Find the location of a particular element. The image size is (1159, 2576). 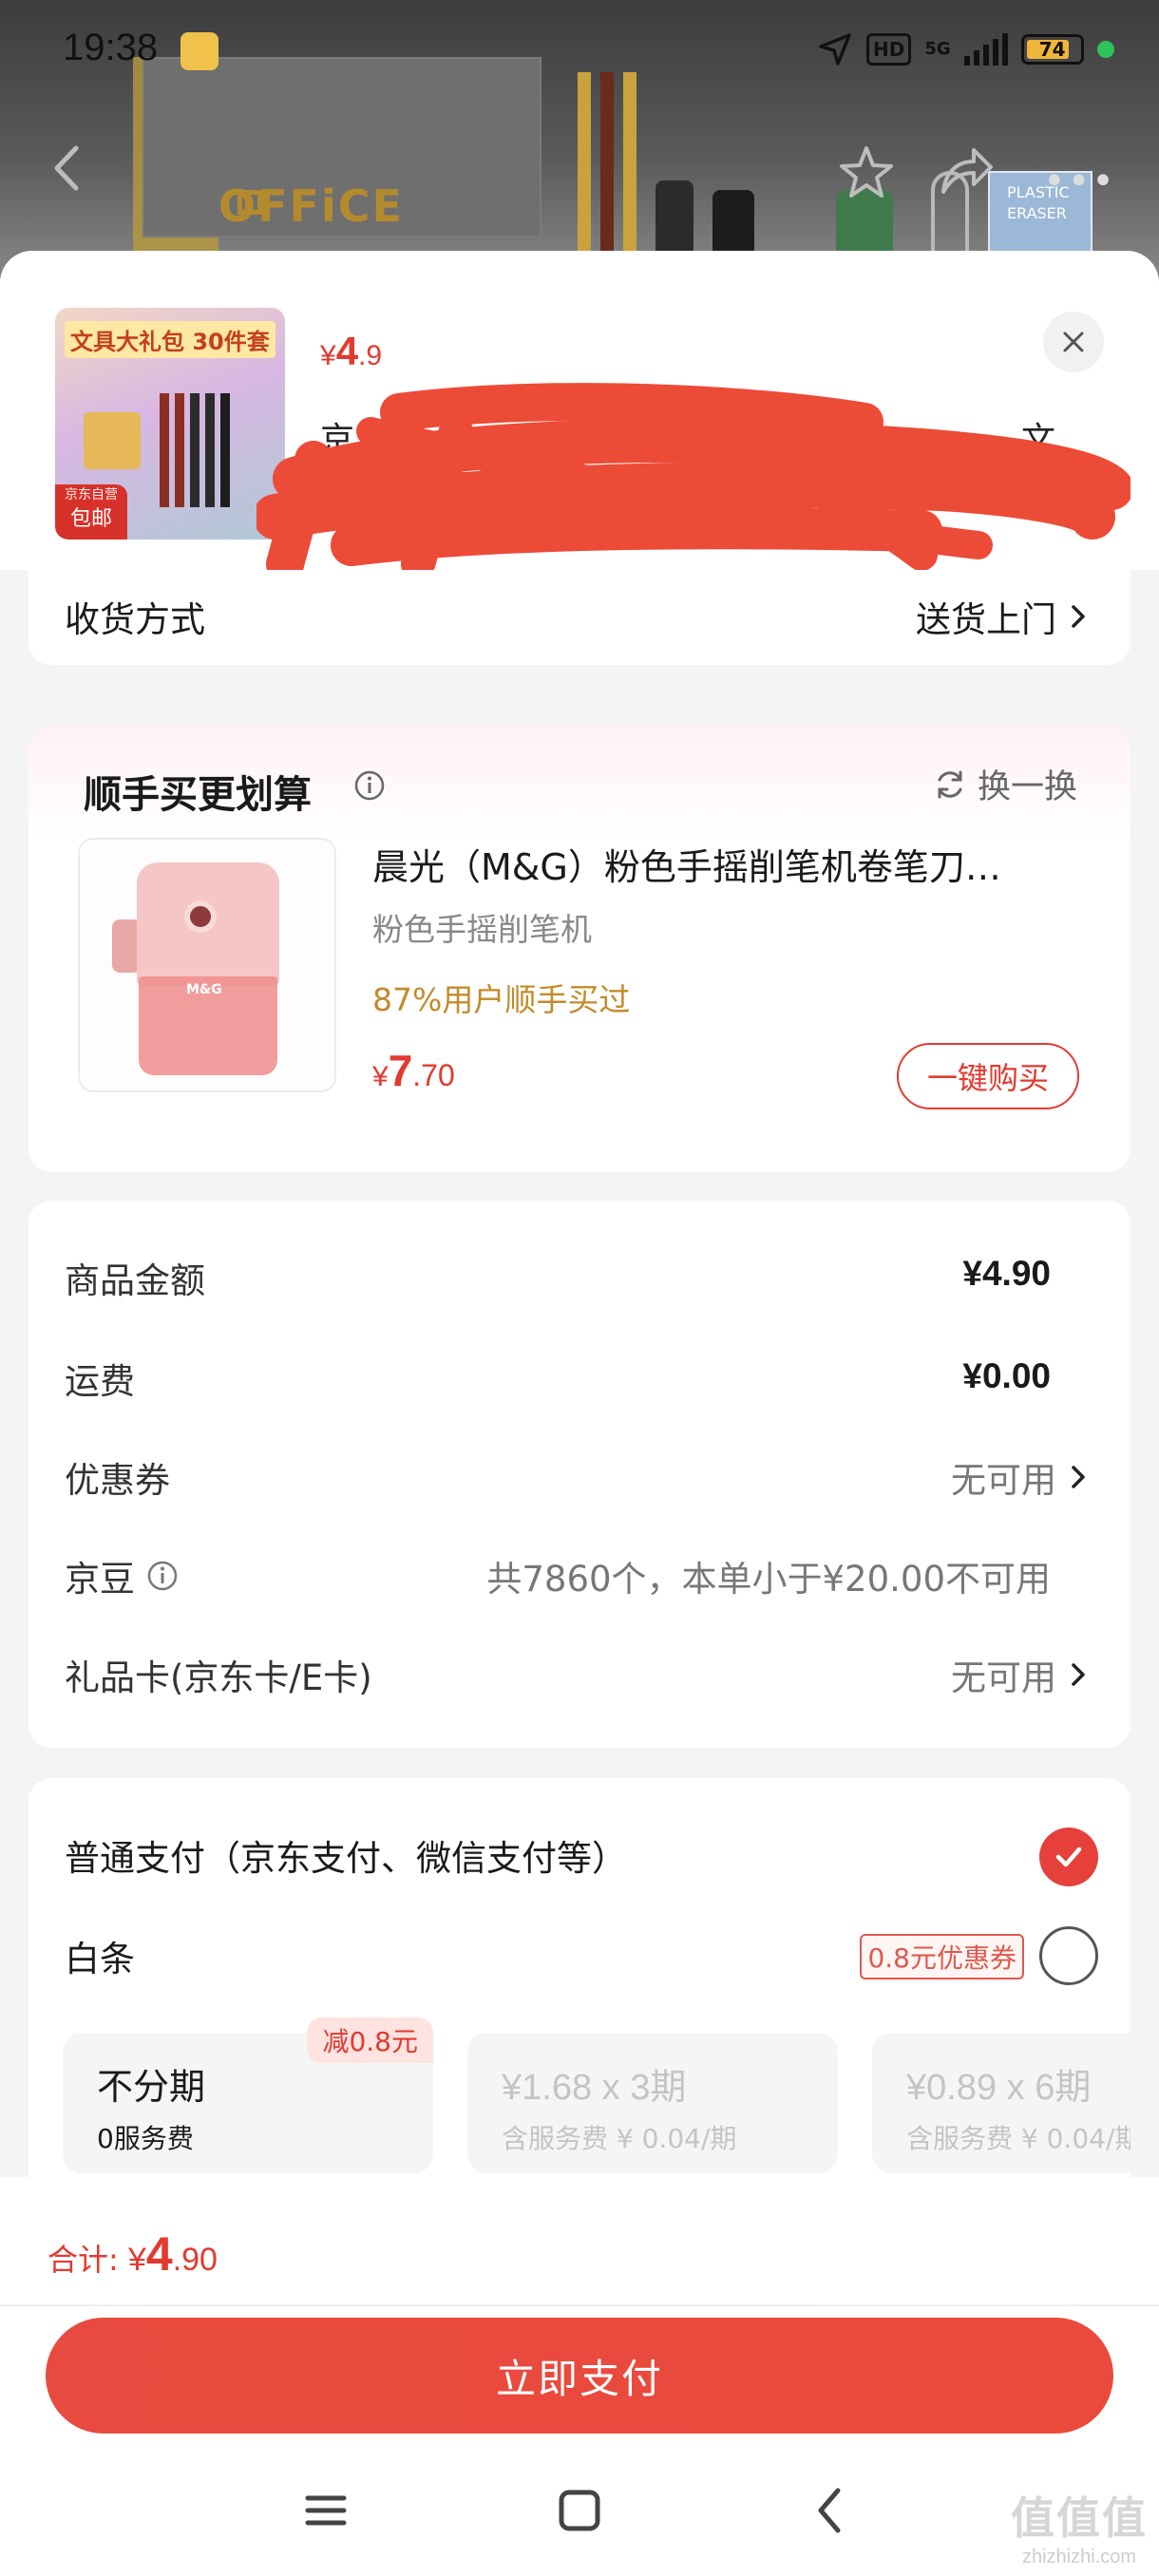

battery-percent: 74 is located at coordinates (1052, 49).